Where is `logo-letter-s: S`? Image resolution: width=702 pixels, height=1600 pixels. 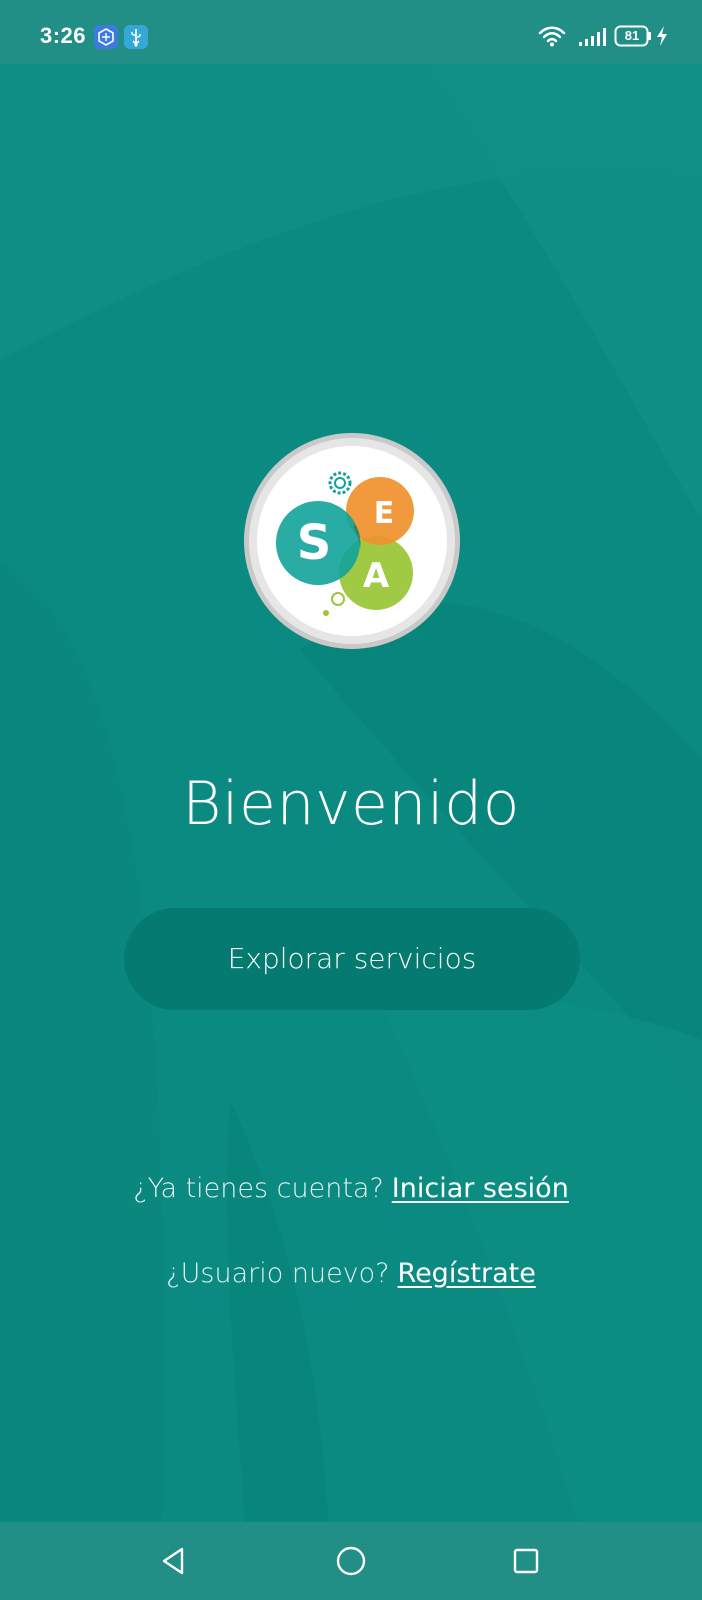 logo-letter-s: S is located at coordinates (314, 543).